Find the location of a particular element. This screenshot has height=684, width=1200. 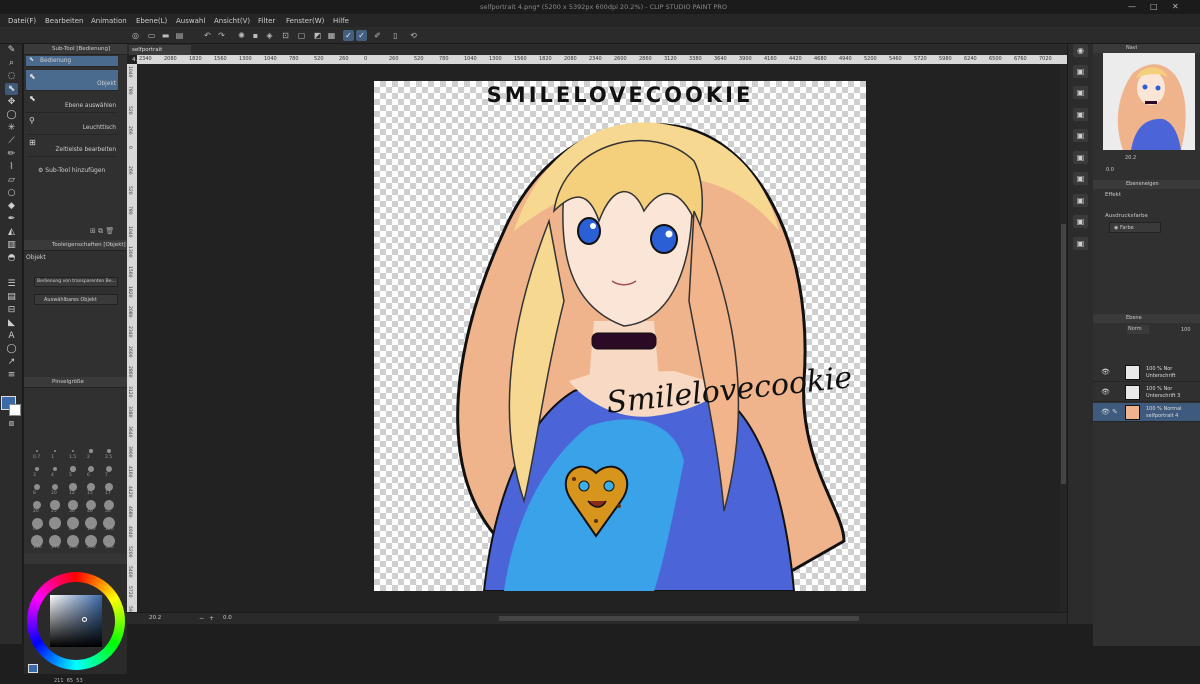

menu-fenster: Fenster(W) is located at coordinates (305, 21).